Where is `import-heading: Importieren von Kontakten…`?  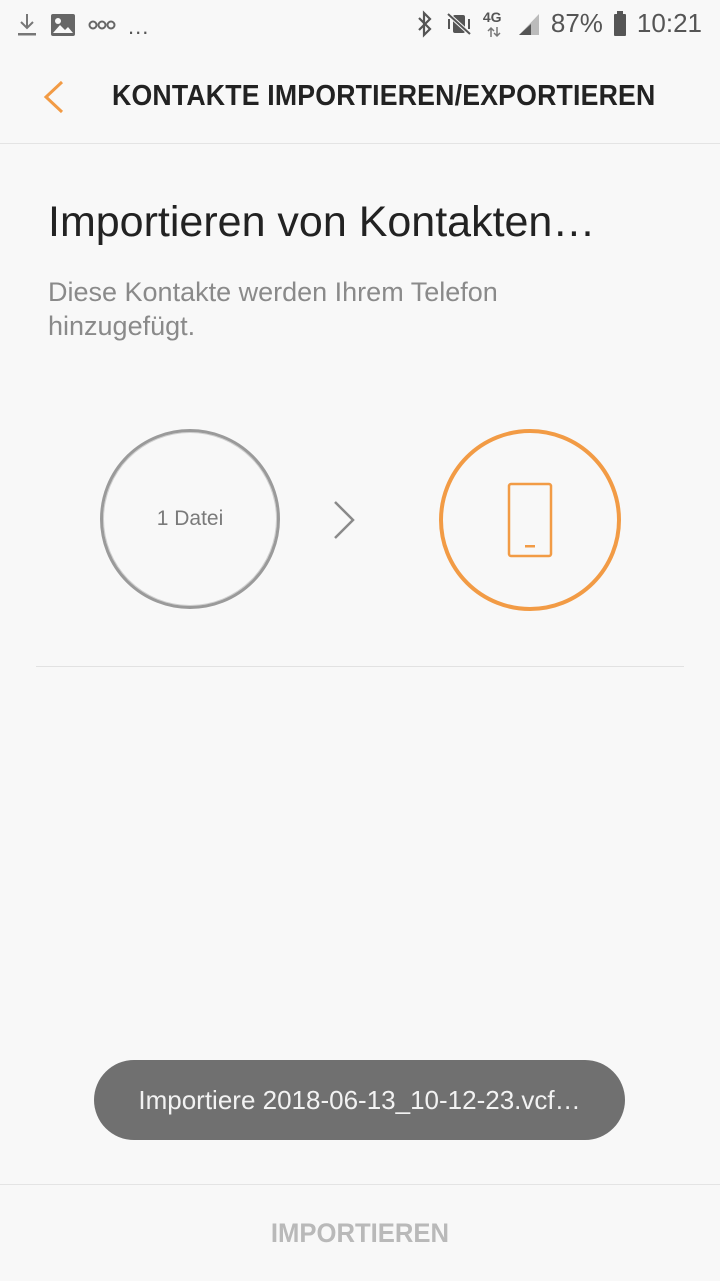
import-heading: Importieren von Kontakten… is located at coordinates (322, 222).